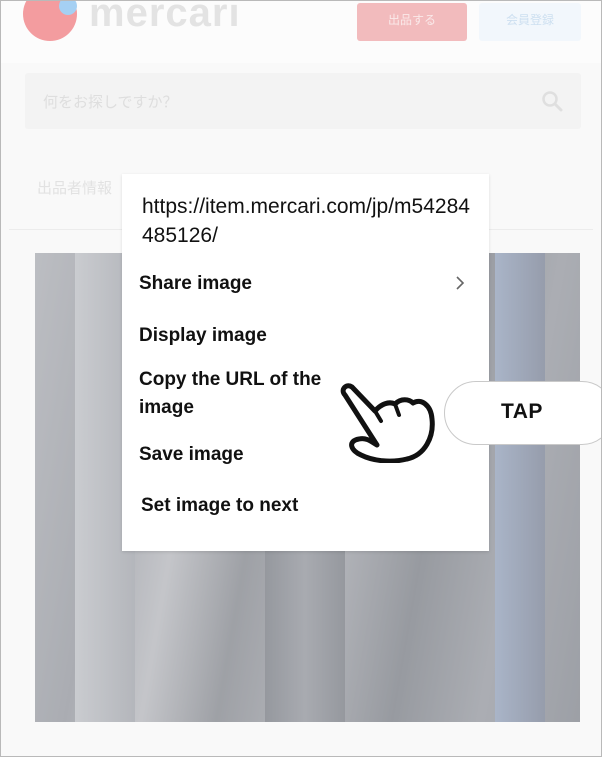 This screenshot has height=757, width=602. I want to click on menu-item-set-image-to-next: Set image to next, so click(306, 506).